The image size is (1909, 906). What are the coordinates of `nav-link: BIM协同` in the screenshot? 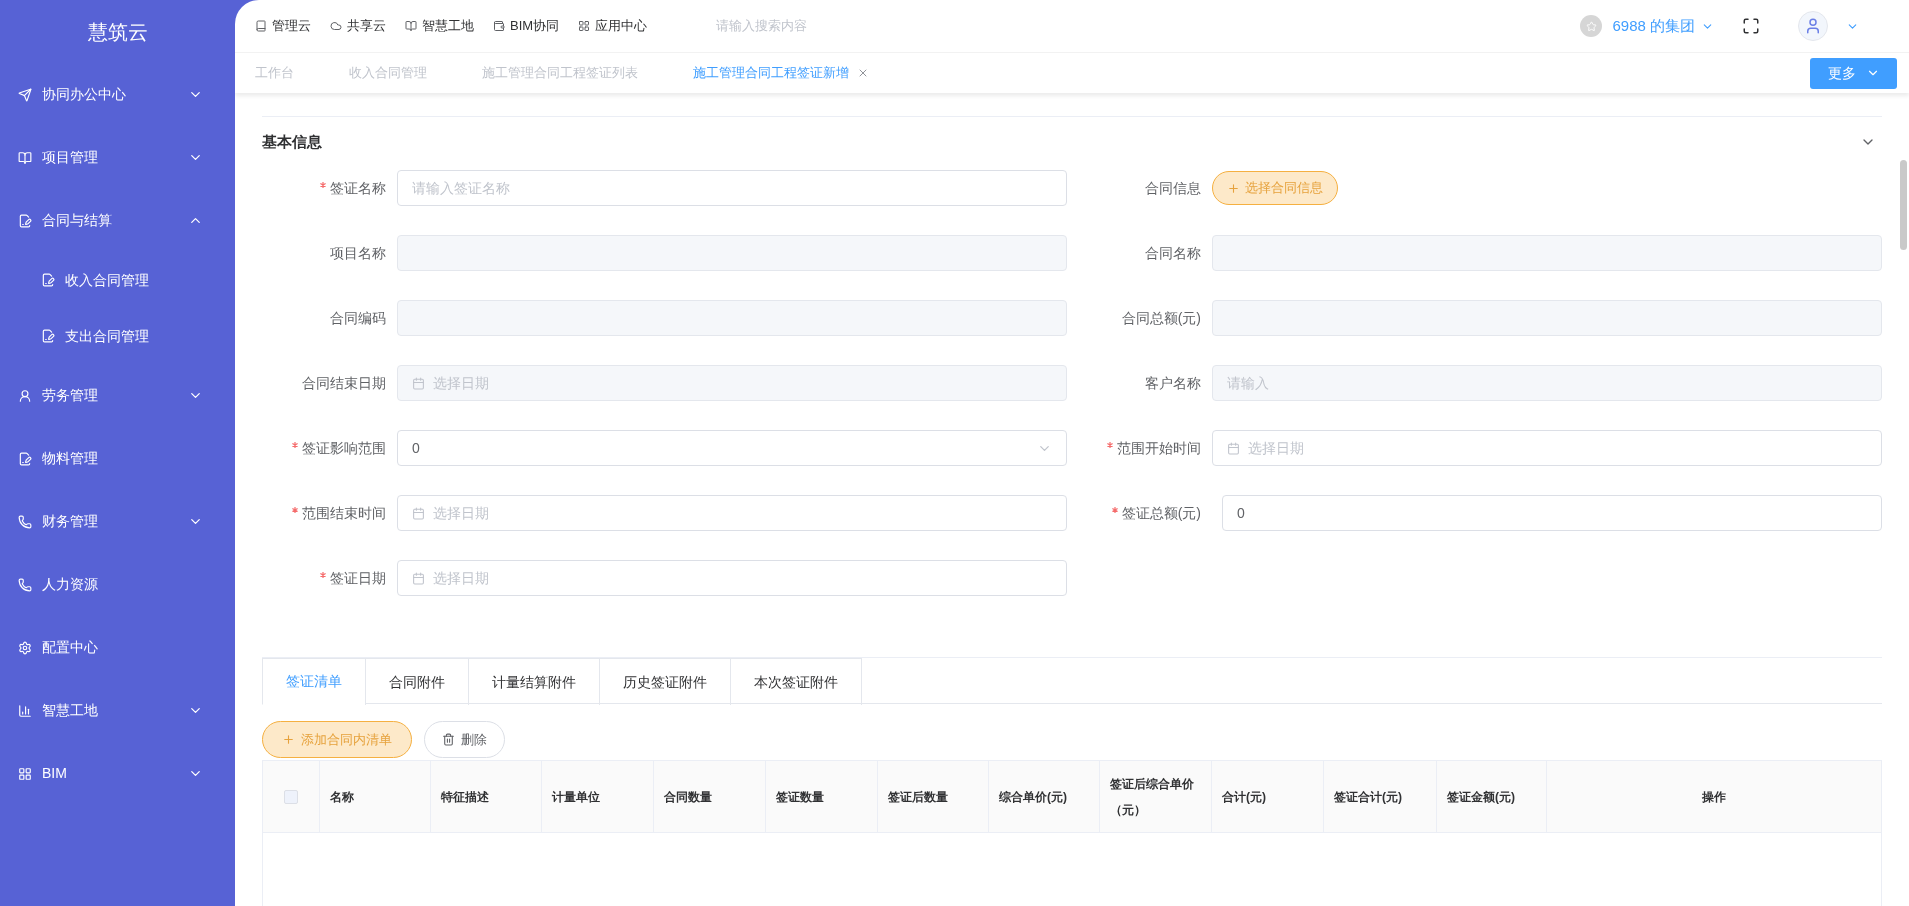 It's located at (526, 26).